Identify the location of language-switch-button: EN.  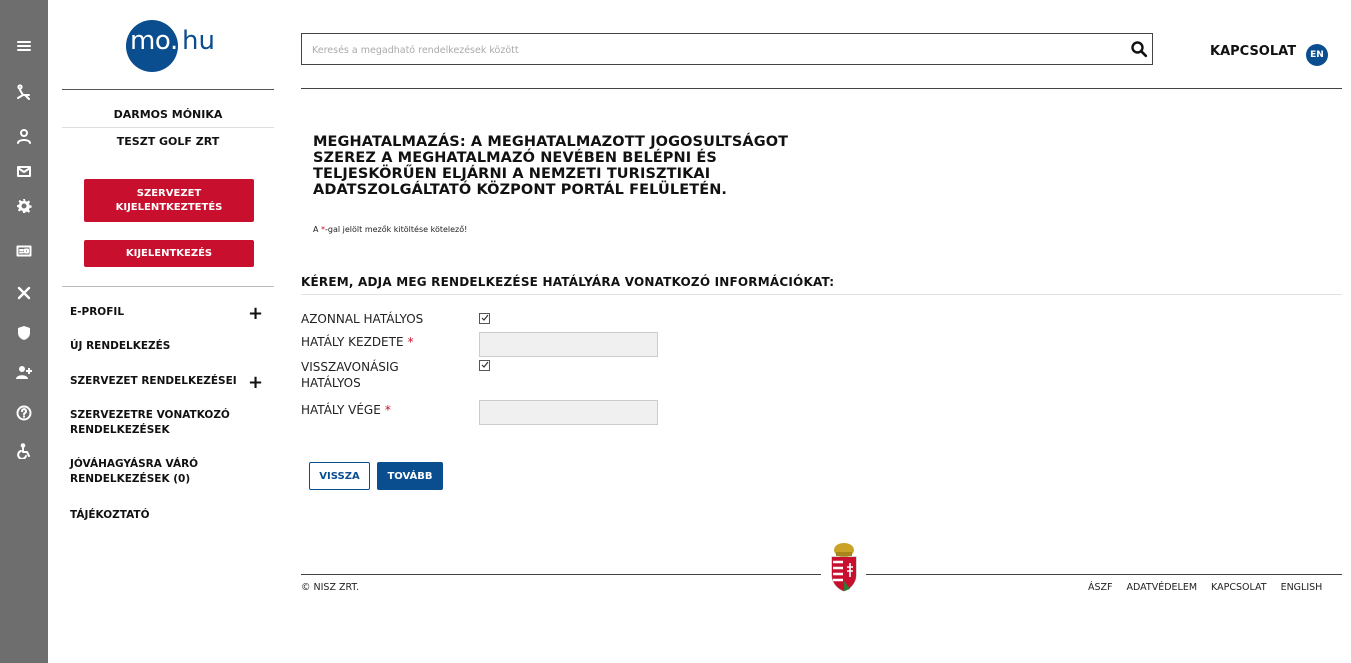
(1317, 55).